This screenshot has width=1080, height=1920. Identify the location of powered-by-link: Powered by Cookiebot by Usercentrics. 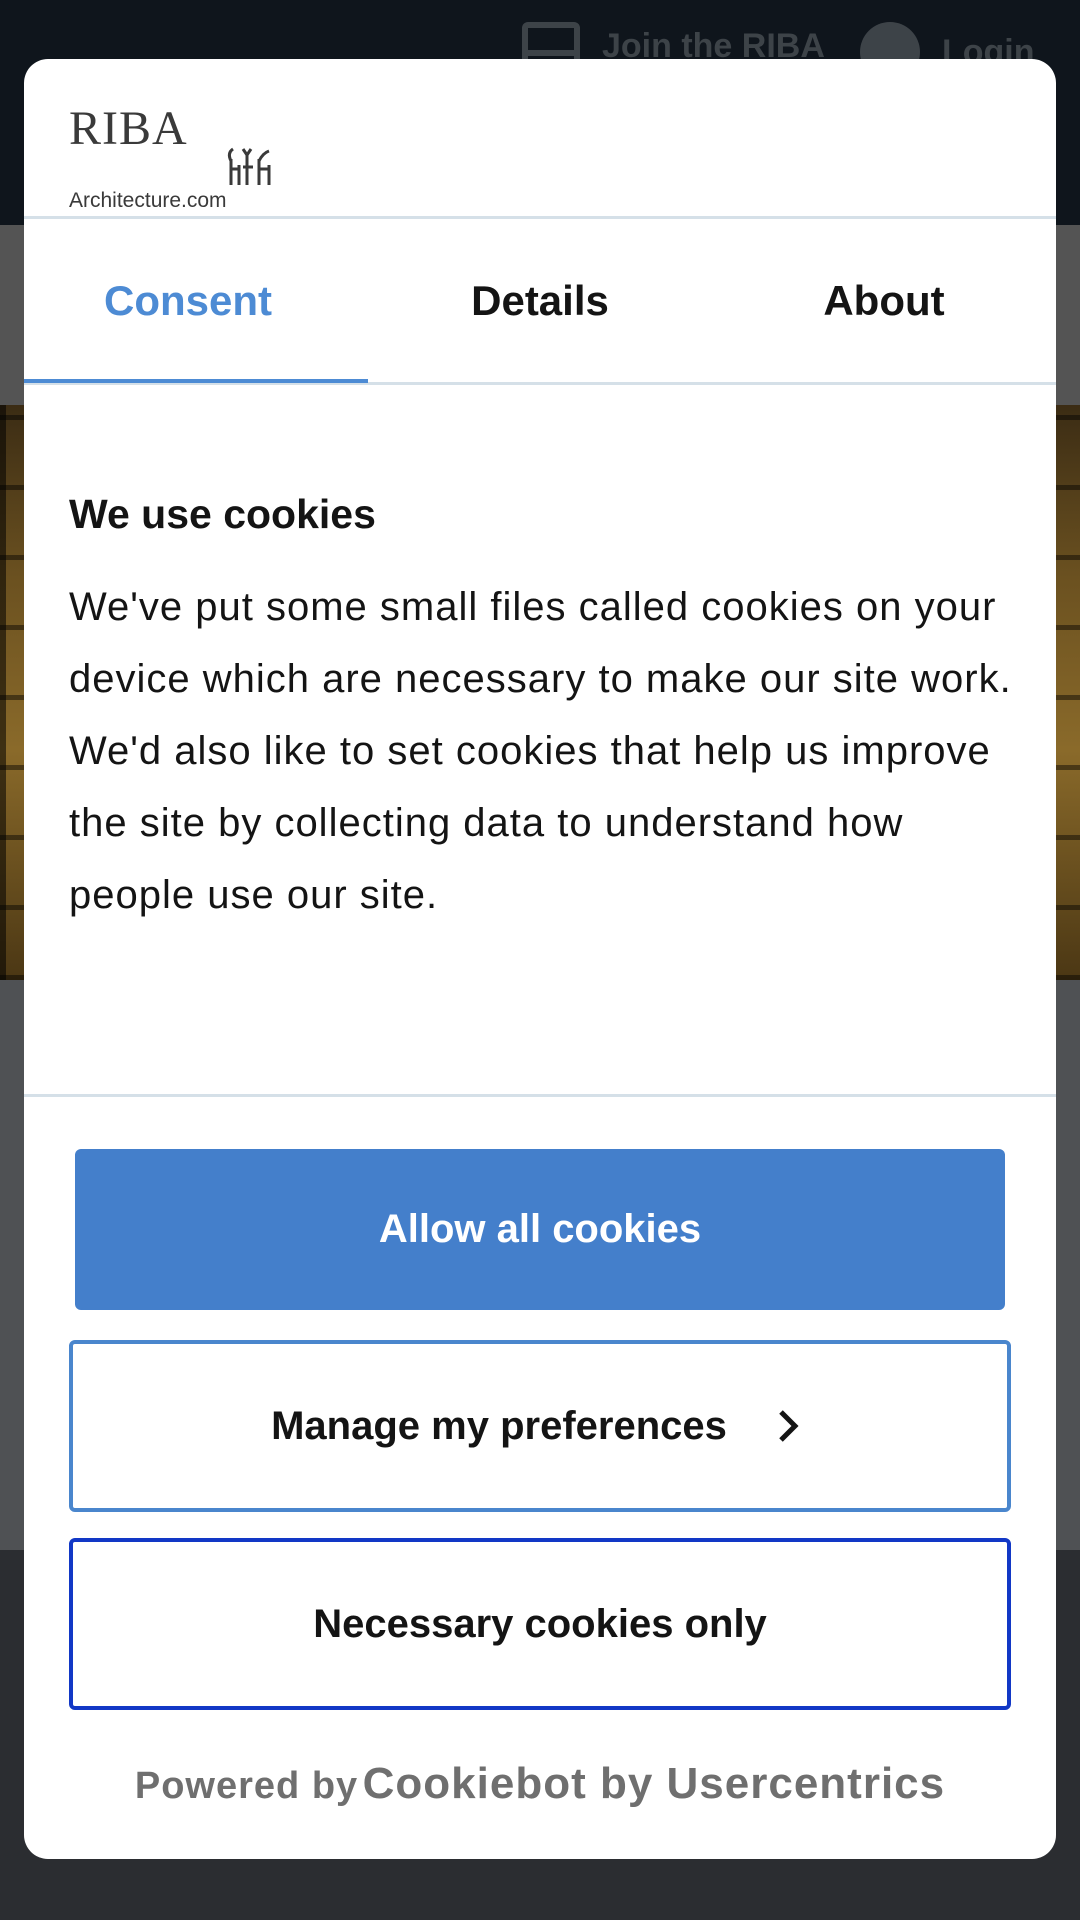
(540, 1784).